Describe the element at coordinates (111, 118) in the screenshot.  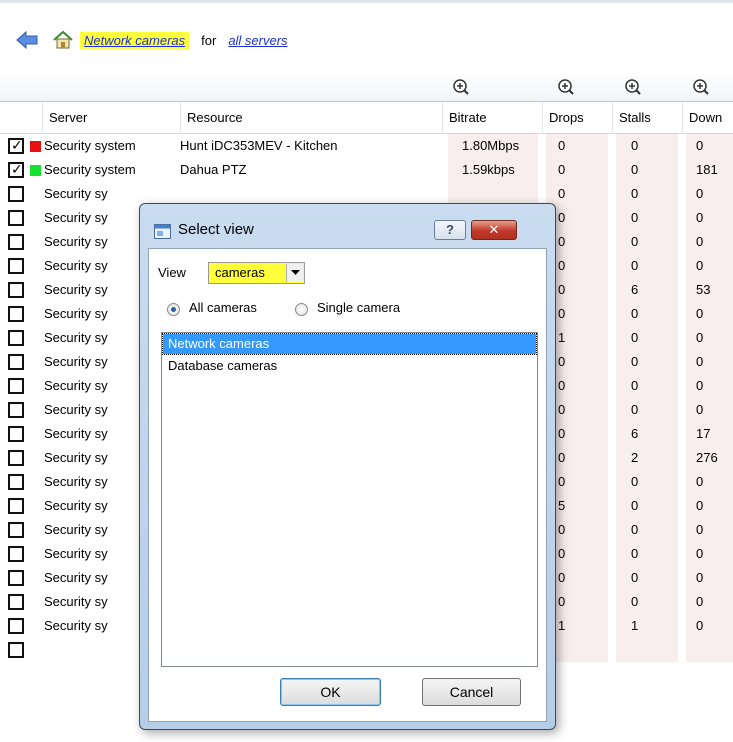
I see `col-server: Server` at that location.